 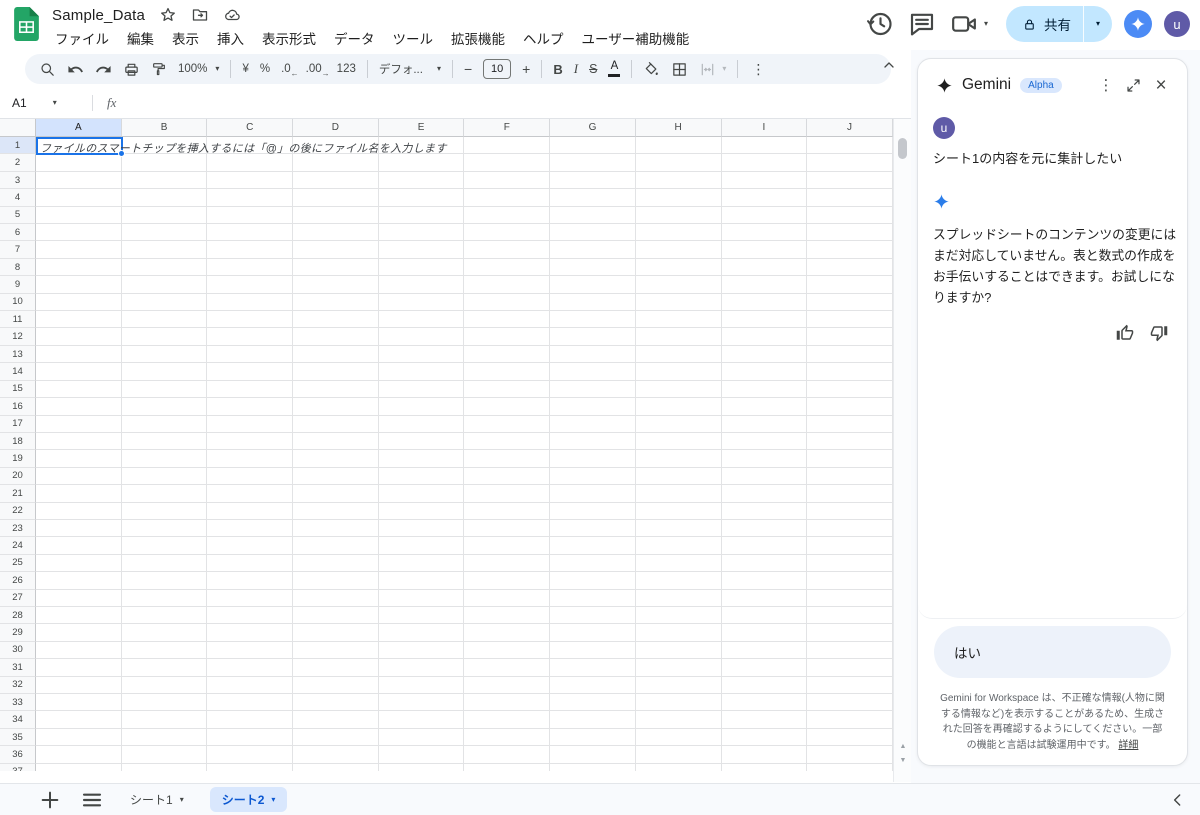 What do you see at coordinates (421, 198) in the screenshot?
I see `cell-E4` at bounding box center [421, 198].